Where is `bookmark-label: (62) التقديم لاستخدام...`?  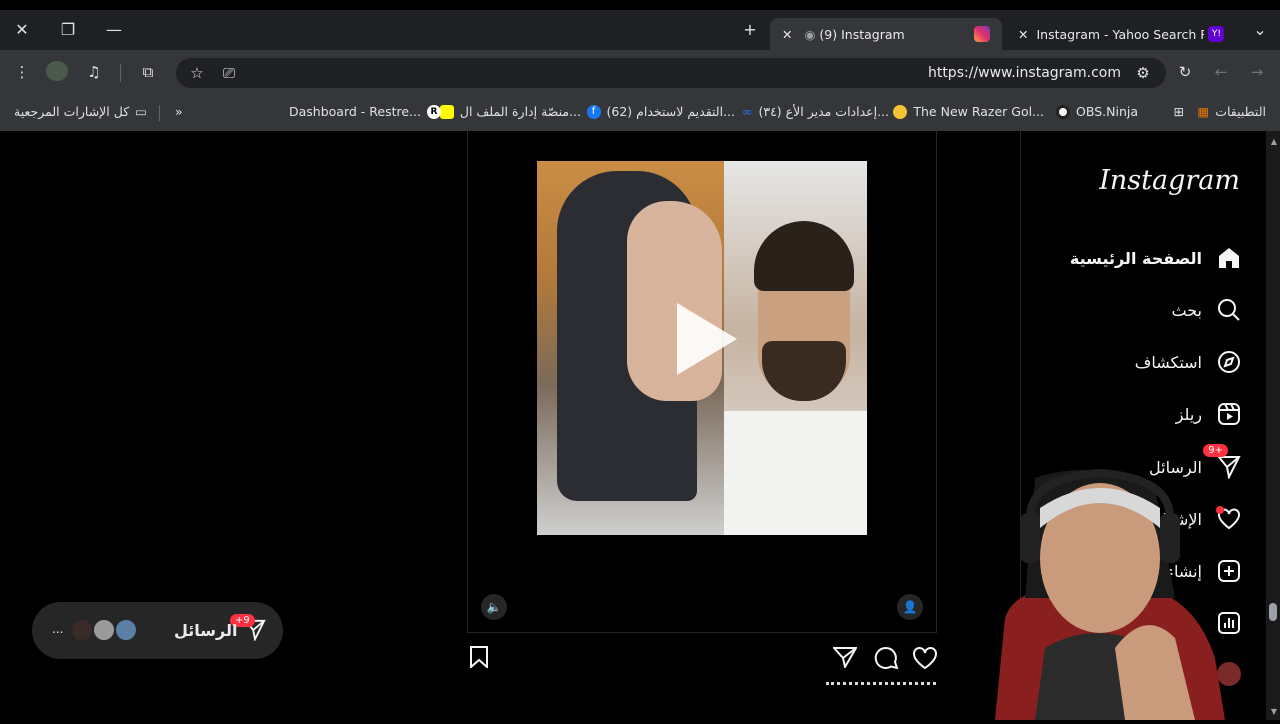 bookmark-label: (62) التقديم لاستخدام... is located at coordinates (671, 111).